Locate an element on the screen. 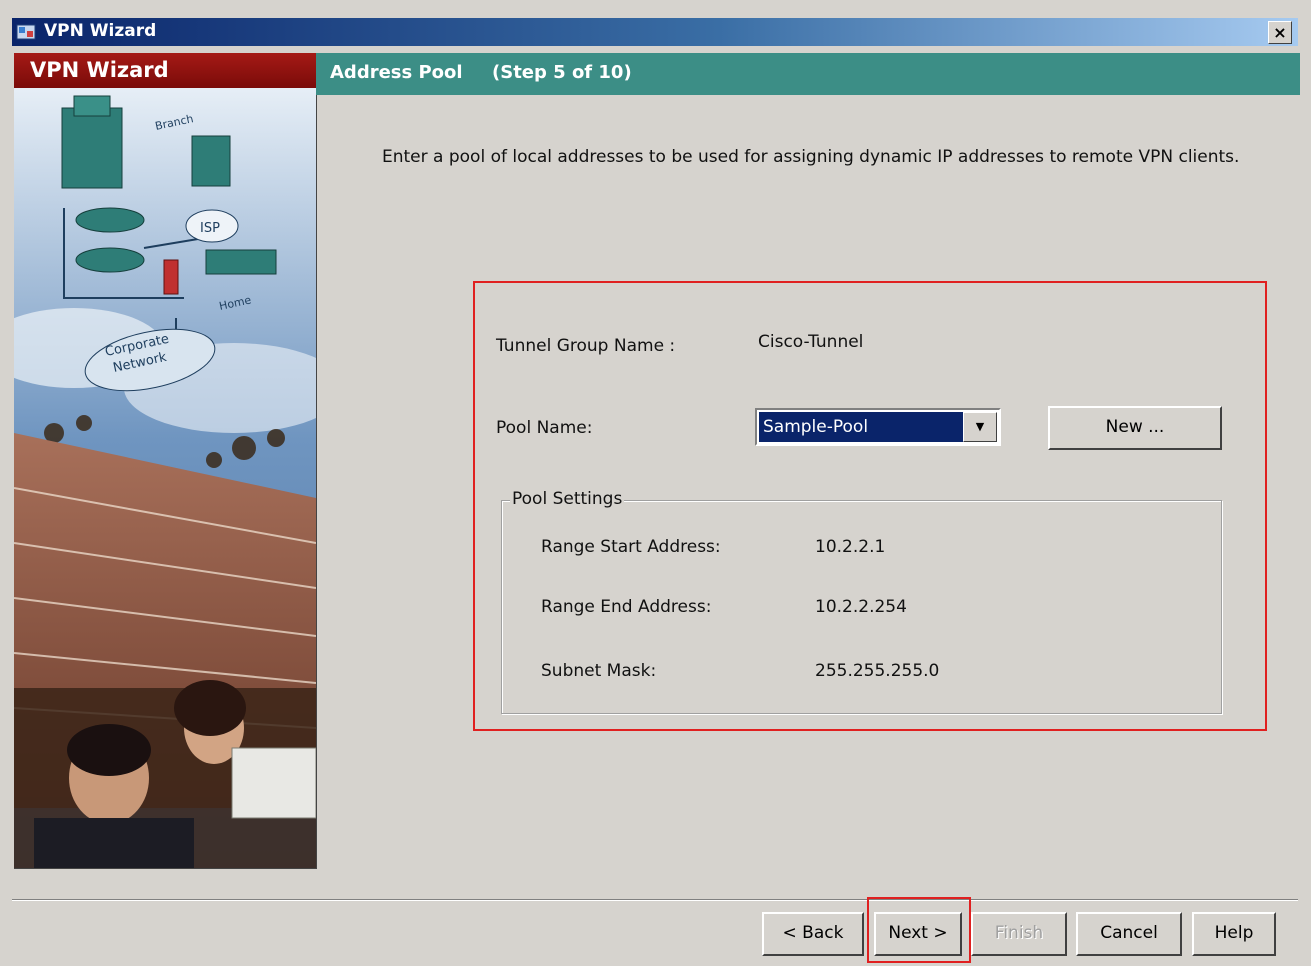 The width and height of the screenshot is (1311, 966). pool-name-select: Sample-Pool ▼ is located at coordinates (878, 427).